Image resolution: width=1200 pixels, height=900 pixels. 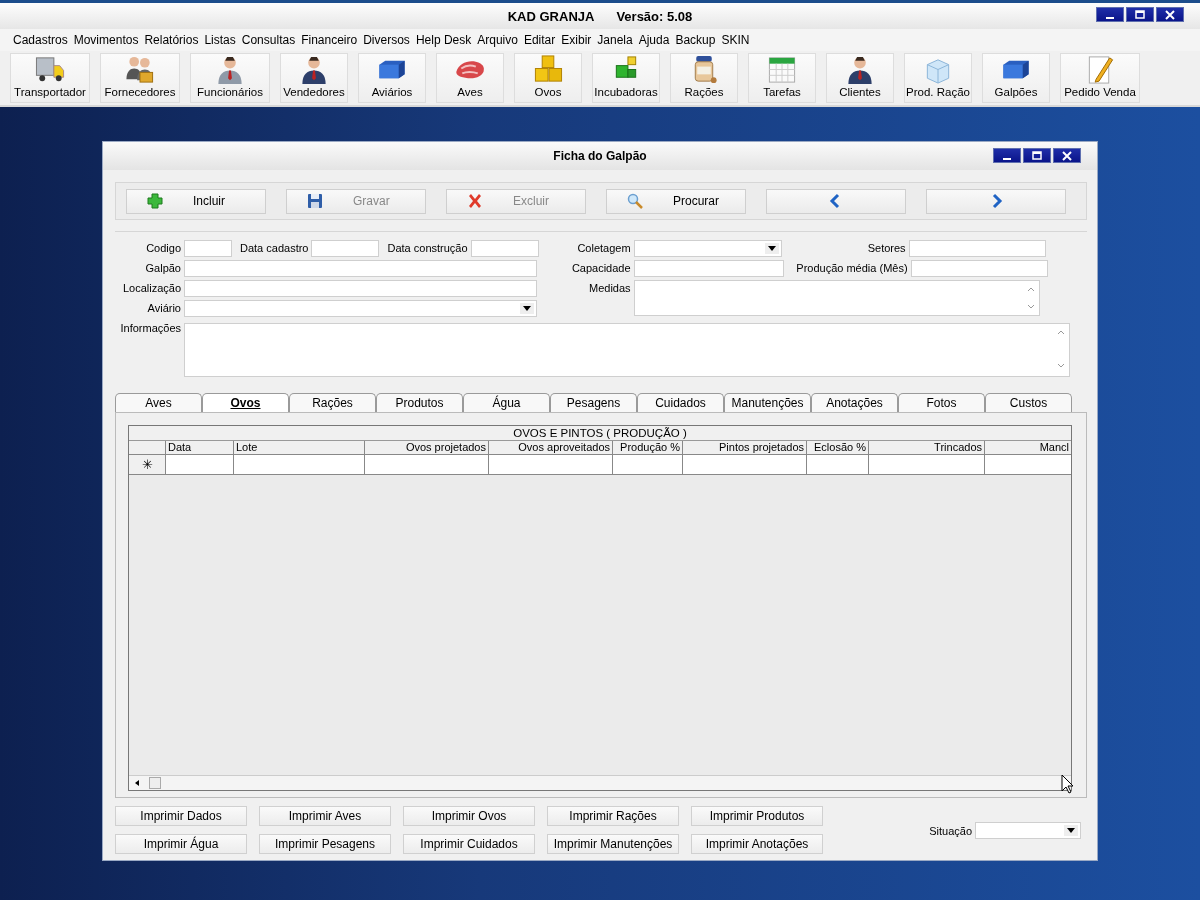 What do you see at coordinates (927, 448) in the screenshot?
I see `column-header: Trincados` at bounding box center [927, 448].